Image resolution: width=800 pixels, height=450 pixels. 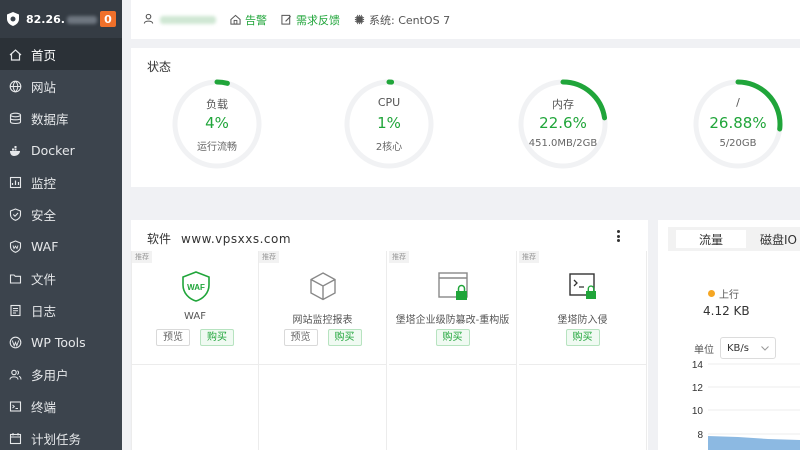 I want to click on gauge-label: 负载, so click(x=217, y=104).